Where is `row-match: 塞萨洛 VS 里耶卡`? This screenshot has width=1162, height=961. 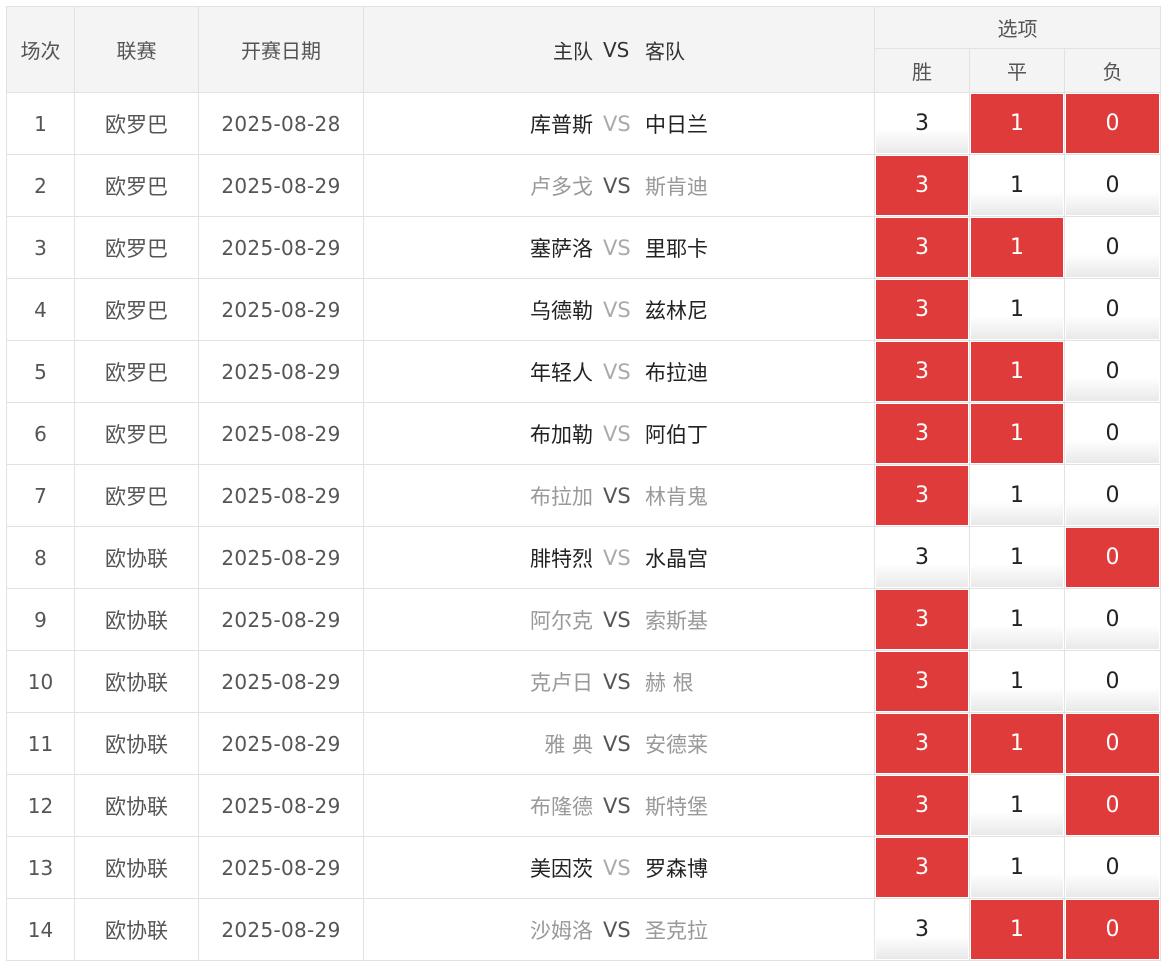
row-match: 塞萨洛 VS 里耶卡 is located at coordinates (619, 247).